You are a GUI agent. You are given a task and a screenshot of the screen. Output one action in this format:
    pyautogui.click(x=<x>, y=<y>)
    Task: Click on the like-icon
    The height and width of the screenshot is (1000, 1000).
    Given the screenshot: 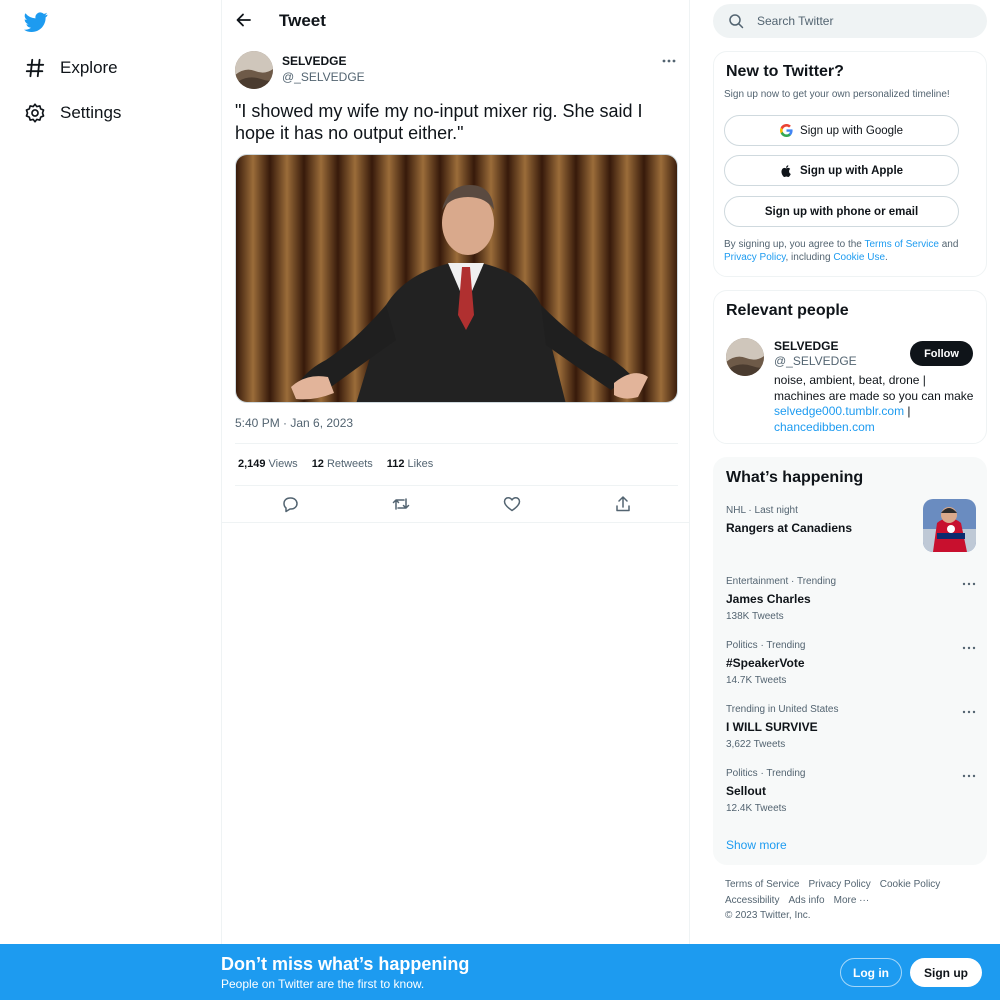 What is the action you would take?
    pyautogui.click(x=512, y=504)
    